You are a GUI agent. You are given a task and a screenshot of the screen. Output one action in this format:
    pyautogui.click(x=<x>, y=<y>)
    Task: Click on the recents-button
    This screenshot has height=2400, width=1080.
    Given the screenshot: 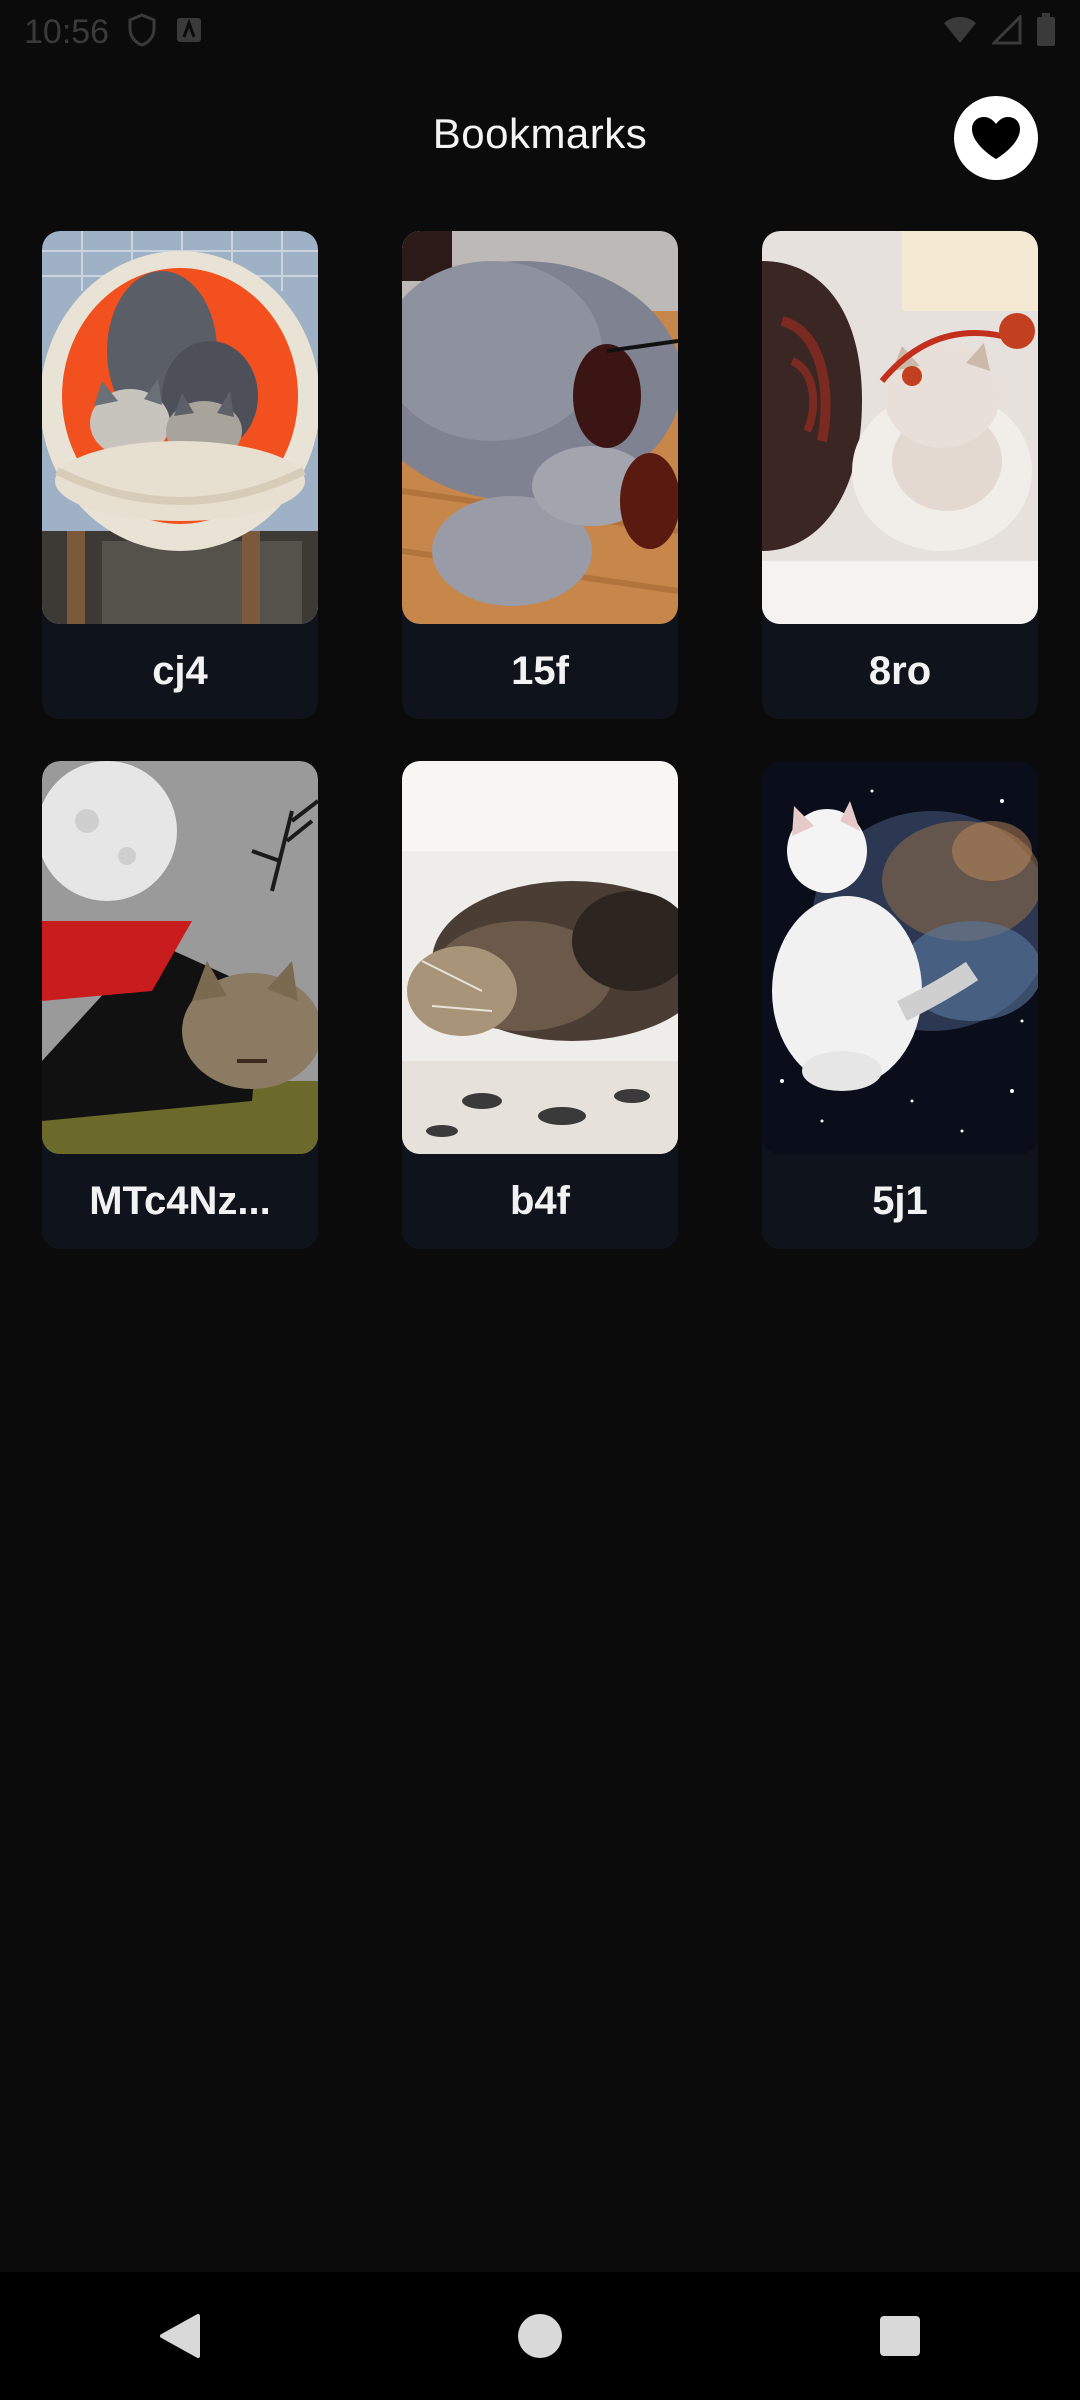 What is the action you would take?
    pyautogui.click(x=900, y=2336)
    